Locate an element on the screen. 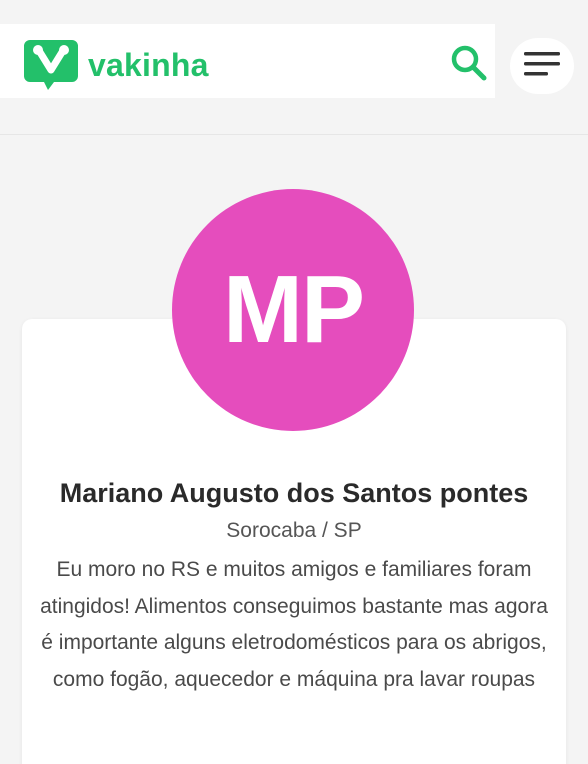  avatar-initials: MP is located at coordinates (294, 309).